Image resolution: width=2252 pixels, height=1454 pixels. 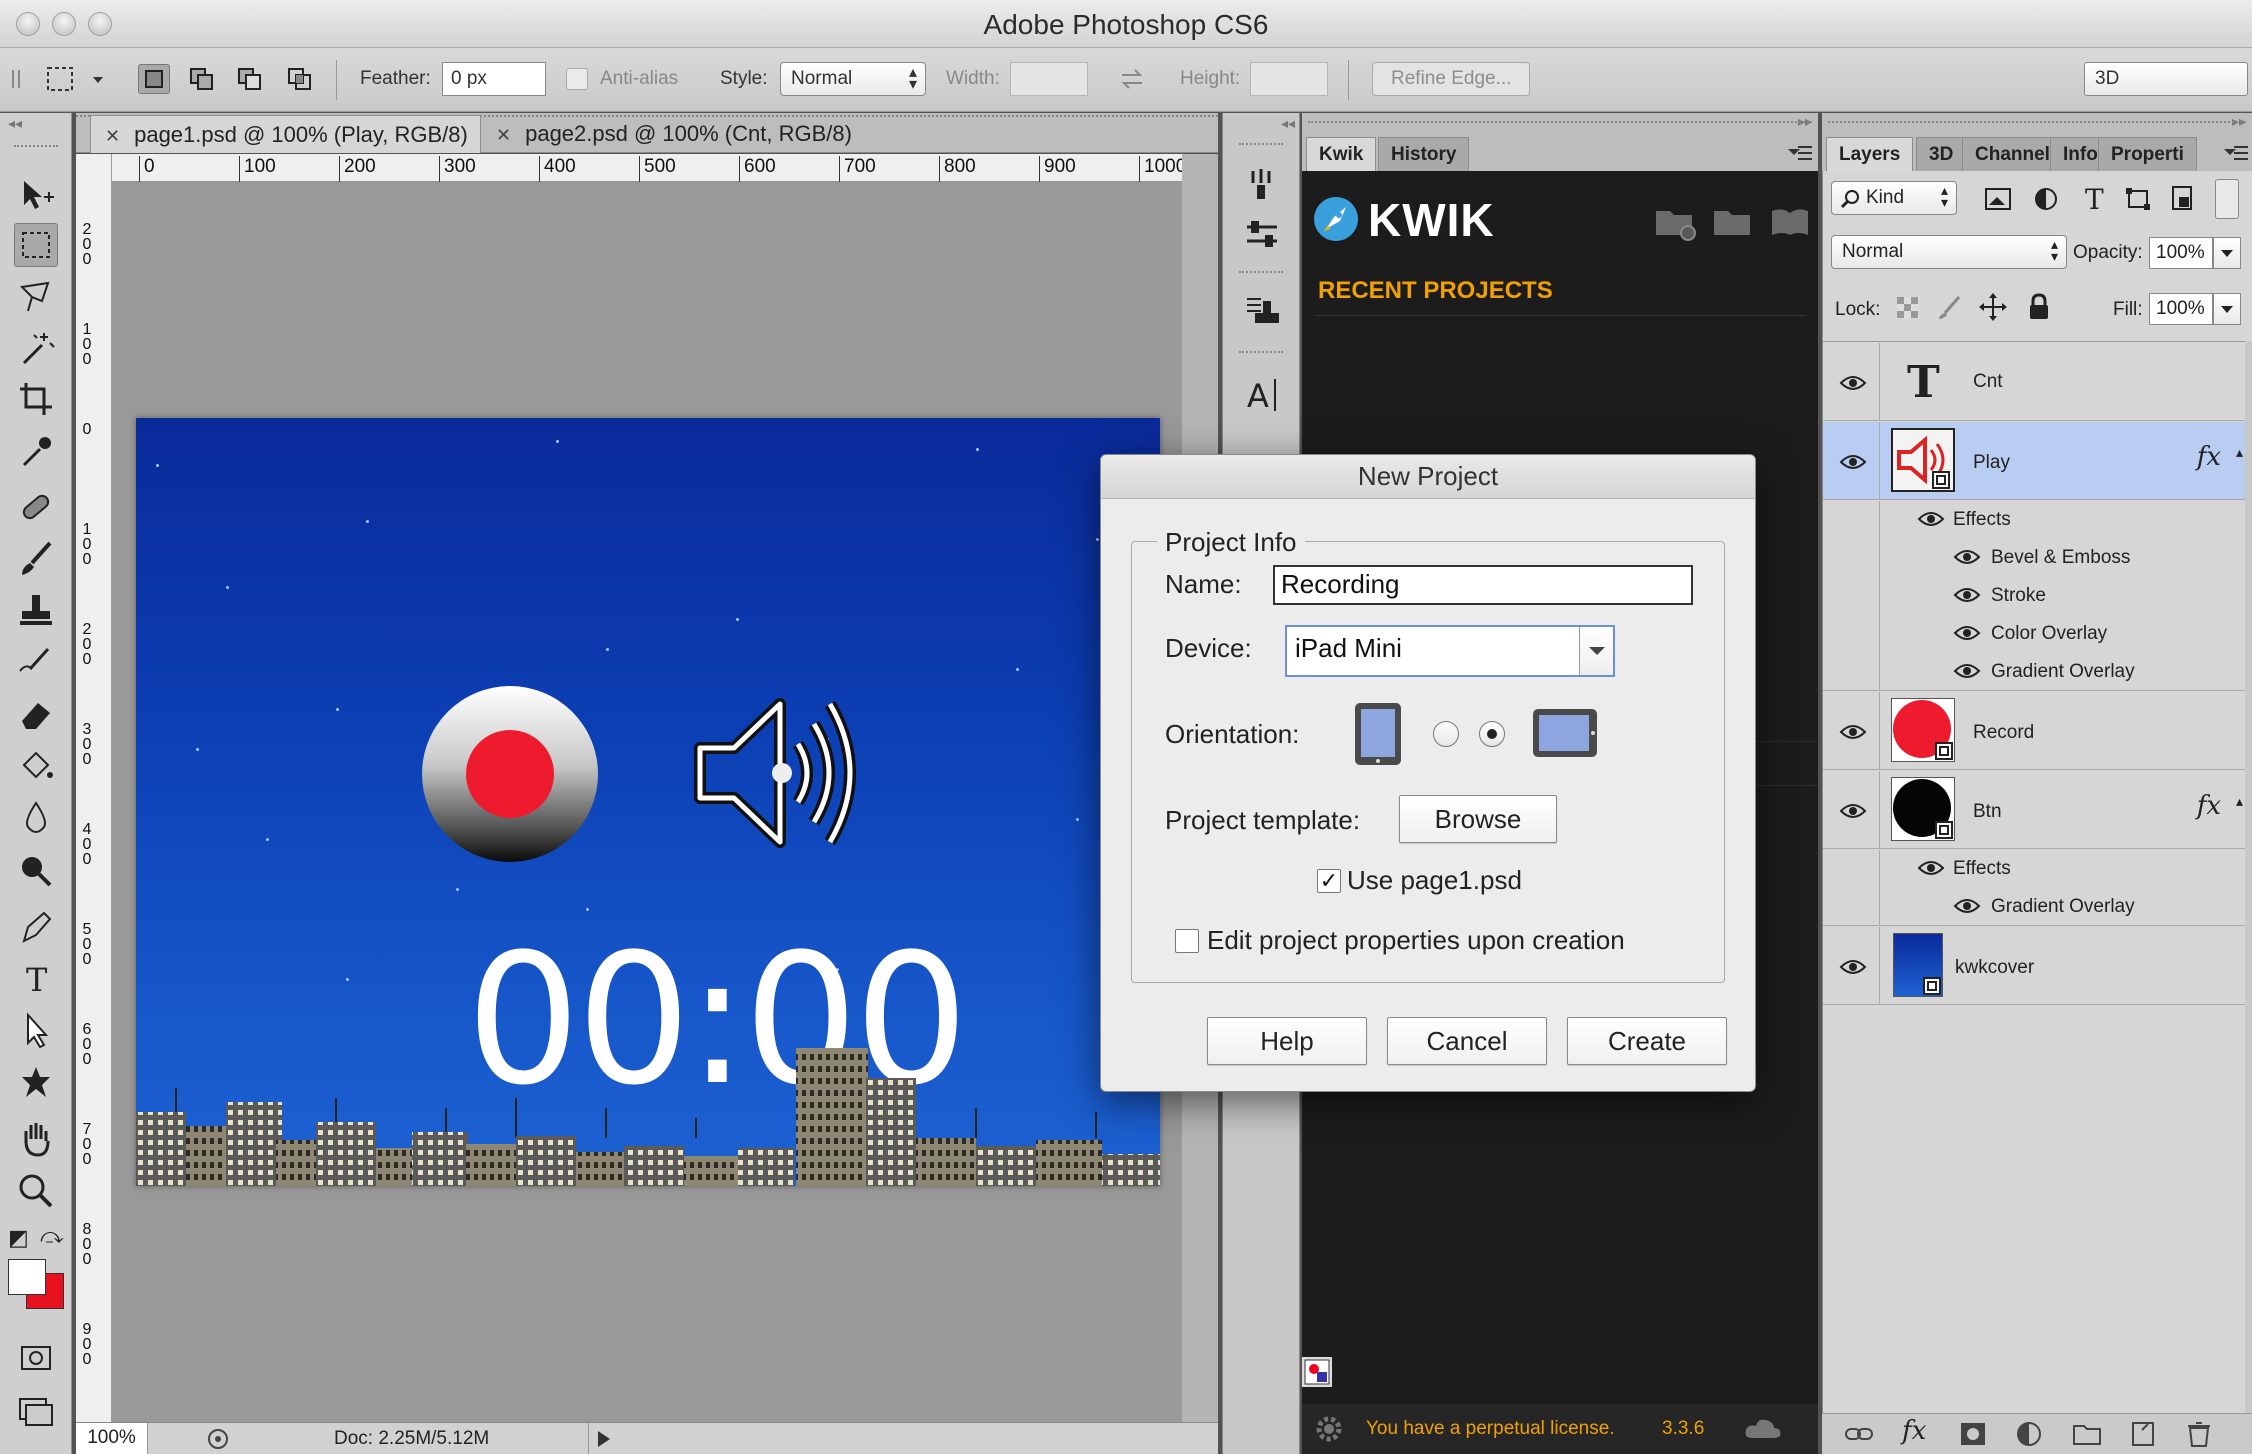 What do you see at coordinates (2035, 672) in the screenshot?
I see `effect-gradient-overlay: Gradient Overlay` at bounding box center [2035, 672].